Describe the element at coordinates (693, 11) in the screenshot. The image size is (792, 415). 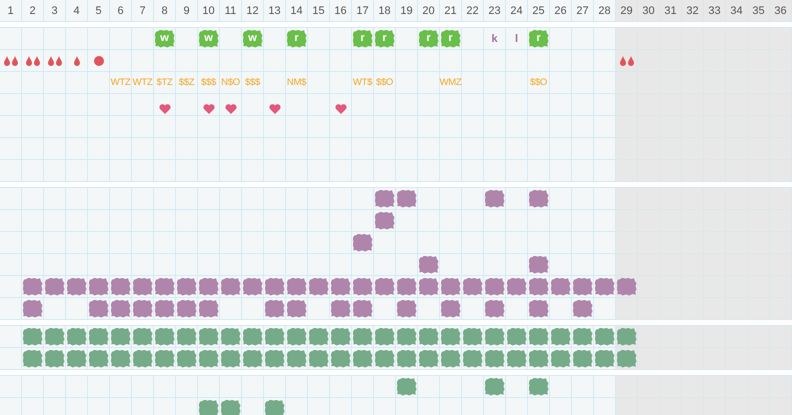
I see `column-header: 32` at that location.